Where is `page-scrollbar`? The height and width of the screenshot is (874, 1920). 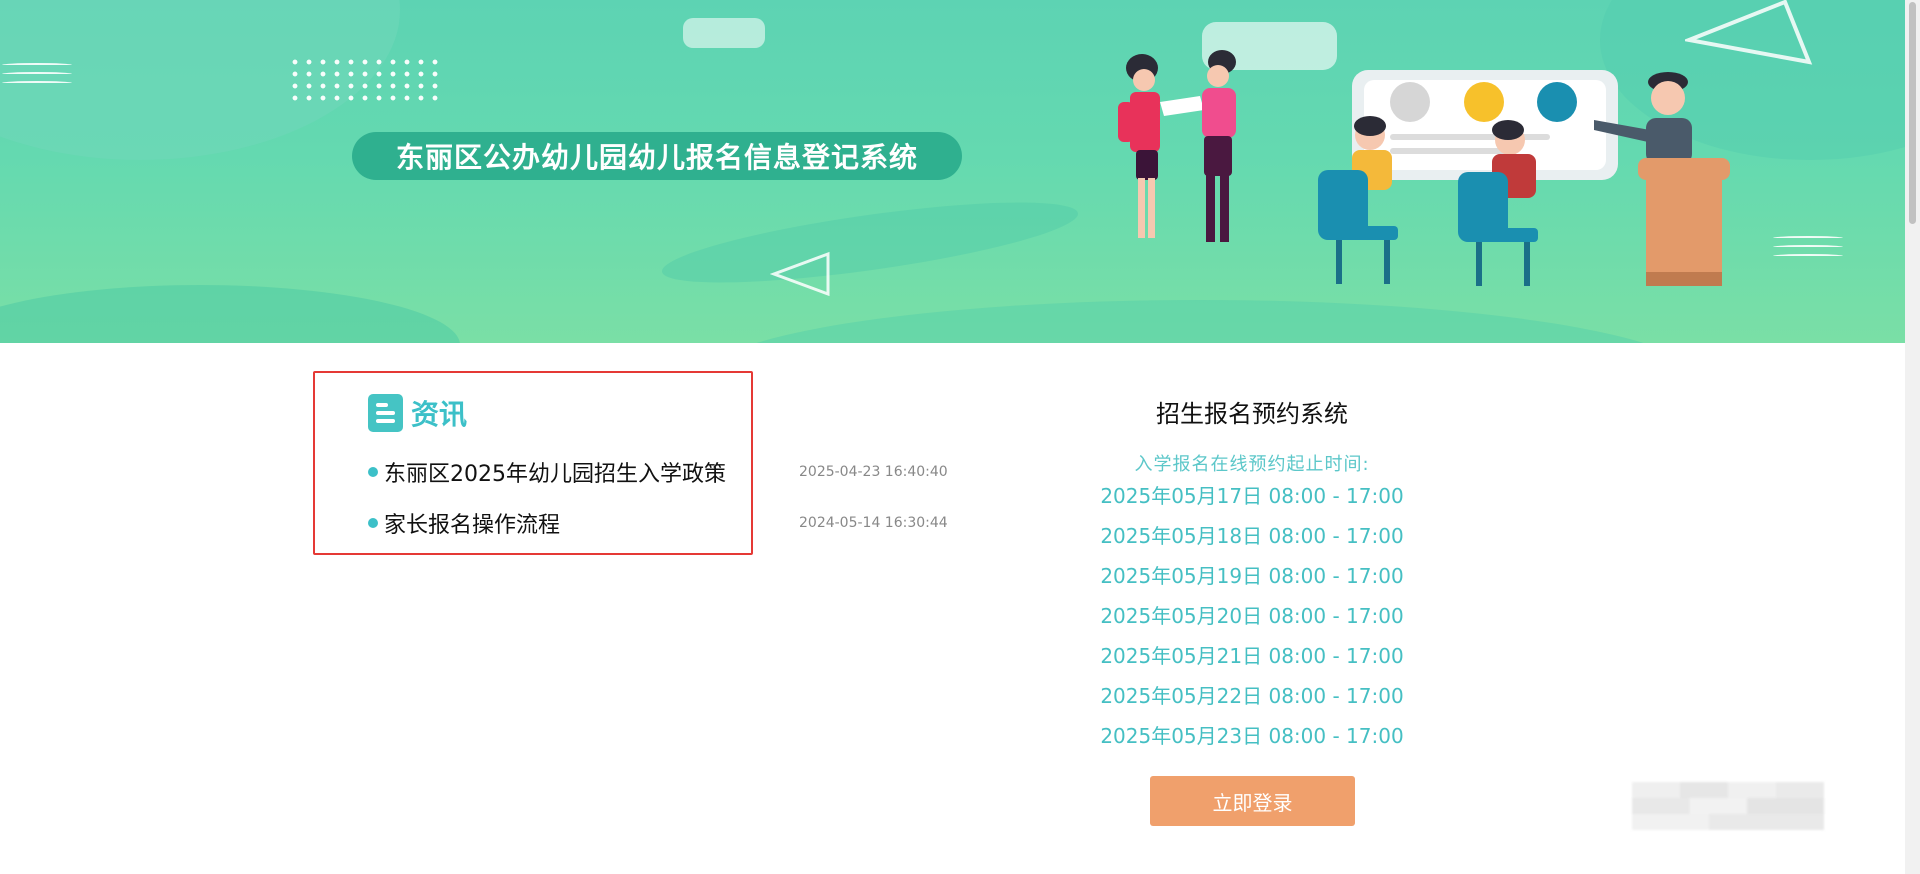 page-scrollbar is located at coordinates (1912, 437).